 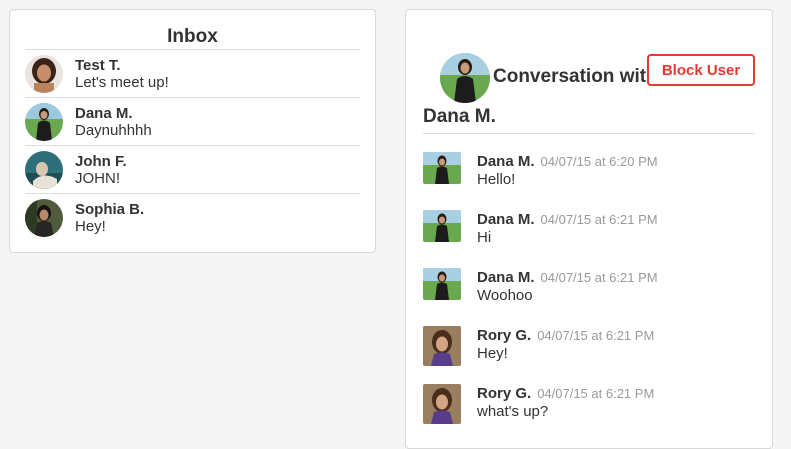 I want to click on message-text: Hey!, so click(x=492, y=353).